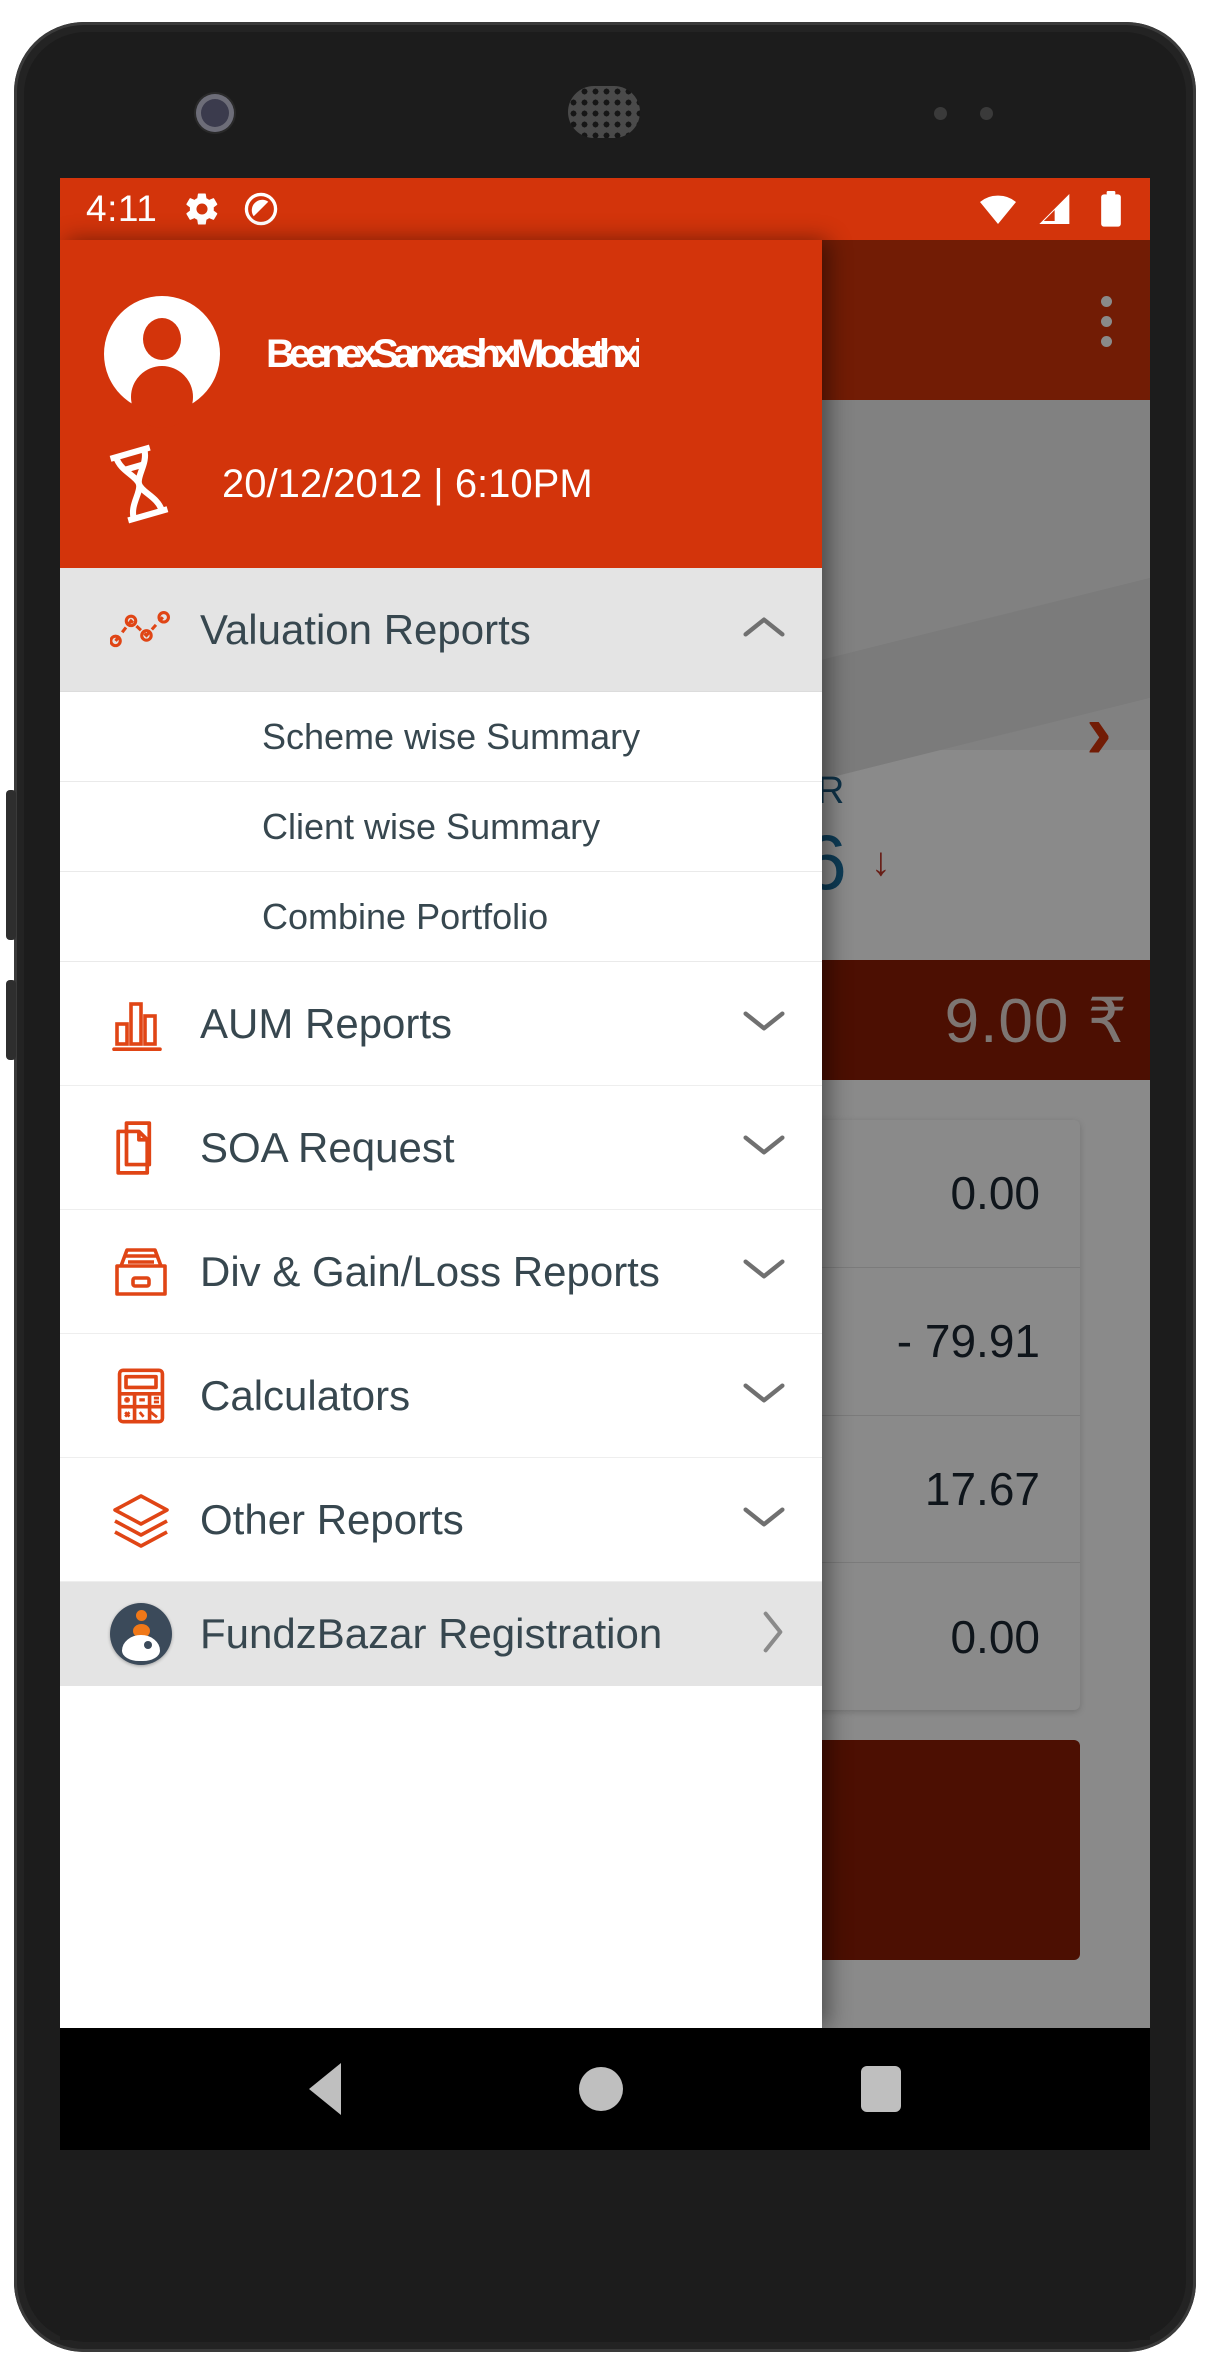 The width and height of the screenshot is (1210, 2375). I want to click on front-camera-icon, so click(215, 113).